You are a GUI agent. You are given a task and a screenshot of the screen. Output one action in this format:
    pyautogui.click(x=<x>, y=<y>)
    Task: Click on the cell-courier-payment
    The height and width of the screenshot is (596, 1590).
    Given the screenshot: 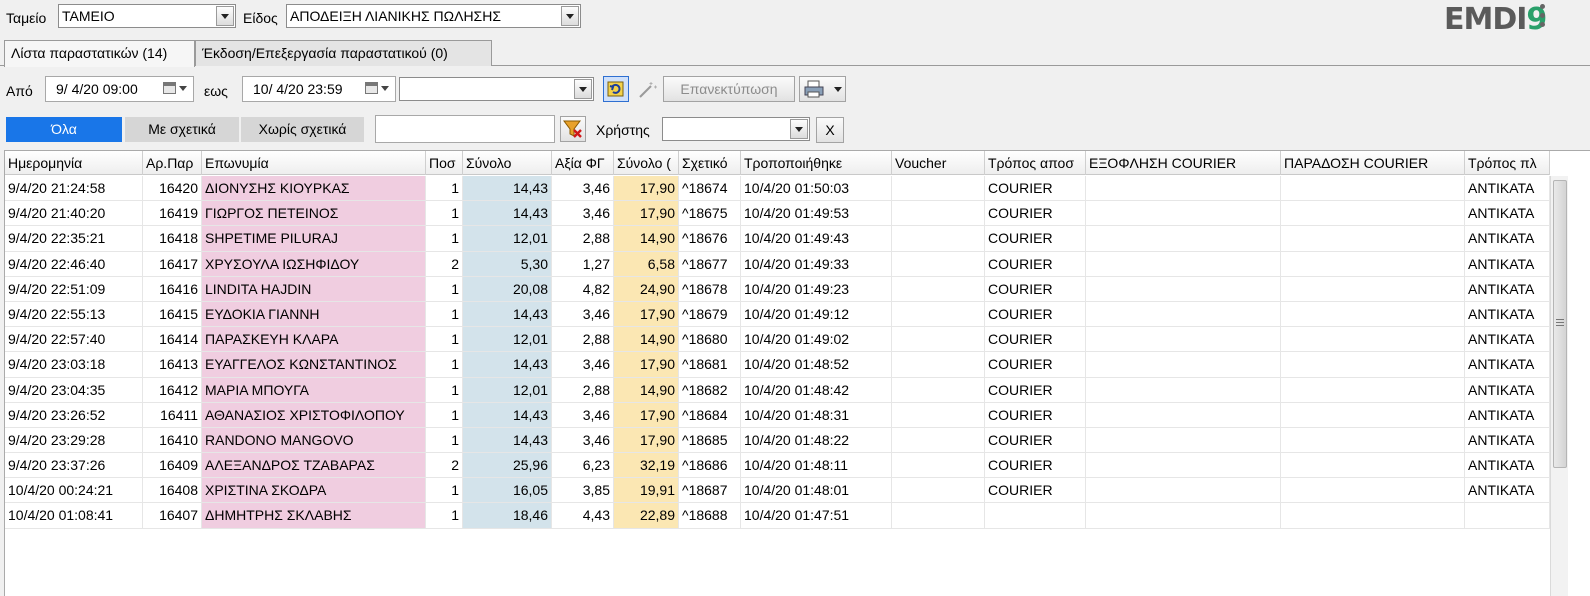 What is the action you would take?
    pyautogui.click(x=1183, y=239)
    